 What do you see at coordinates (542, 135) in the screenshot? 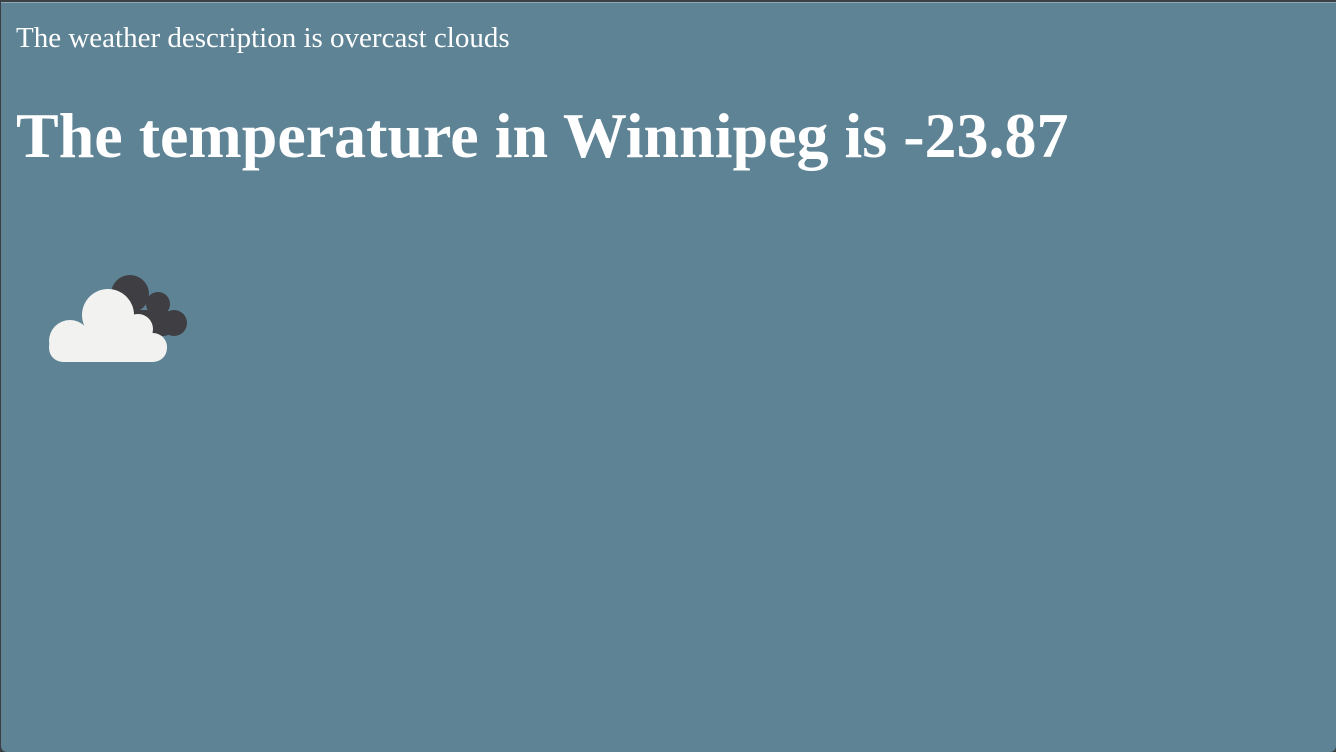
I see `temperature-heading: The temperature in Winnipeg is -23.87` at bounding box center [542, 135].